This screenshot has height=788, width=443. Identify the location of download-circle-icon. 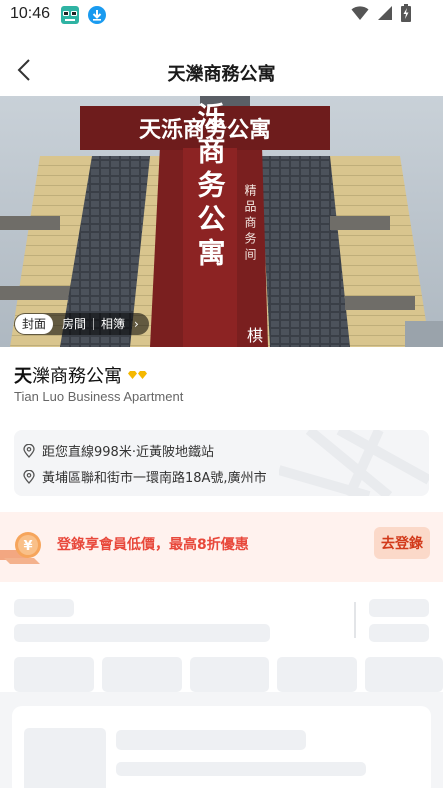
(97, 15).